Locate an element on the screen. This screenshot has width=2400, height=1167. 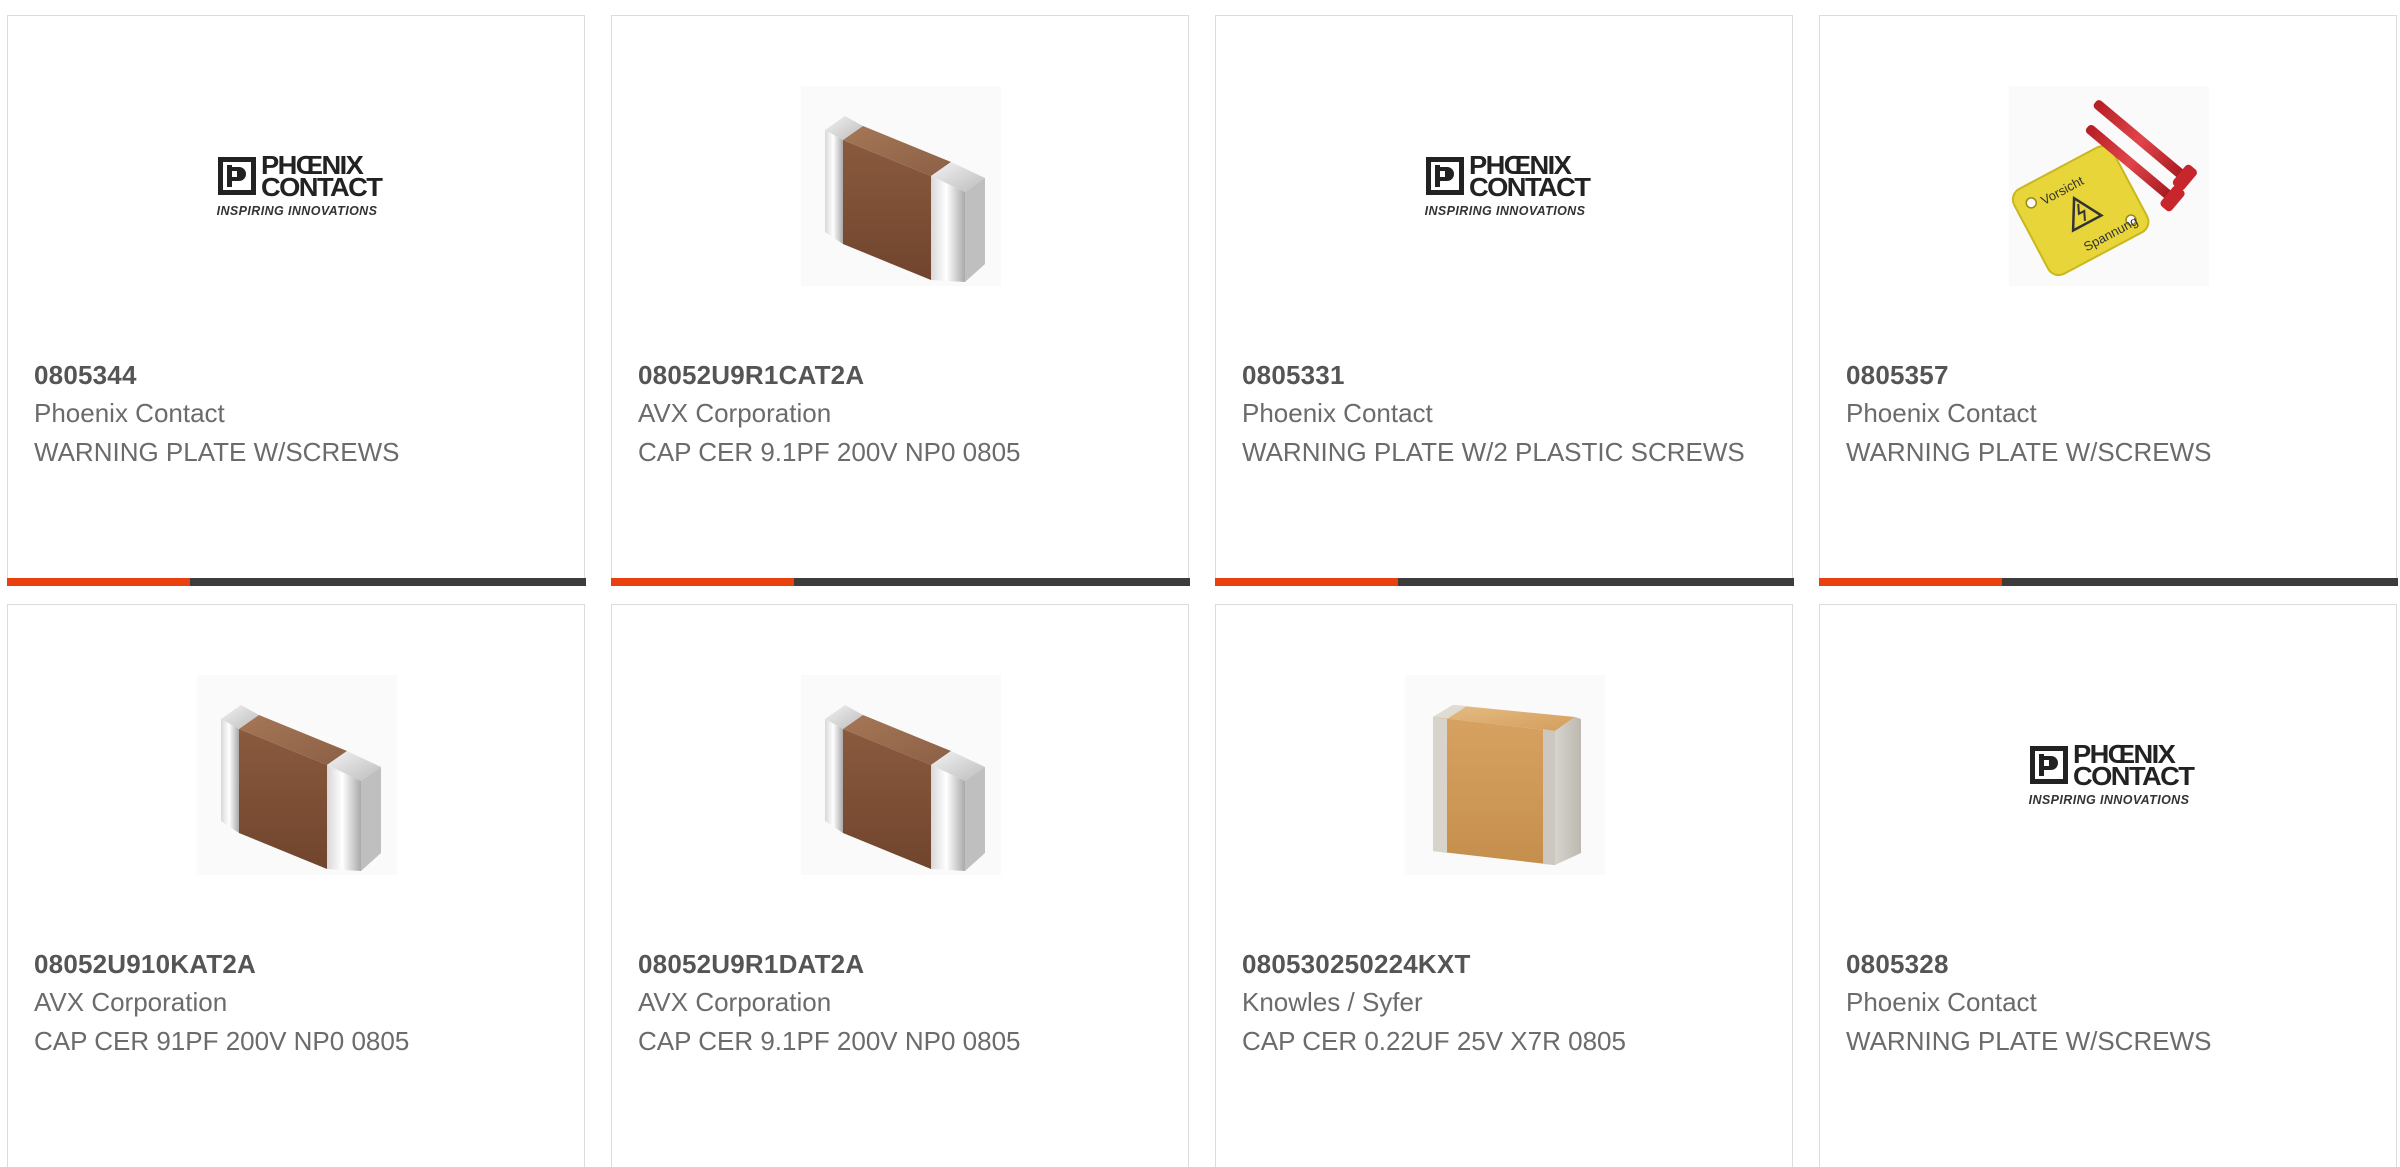
description: WARNING PLATE W/2 PLASTIC SCREWS is located at coordinates (1493, 452).